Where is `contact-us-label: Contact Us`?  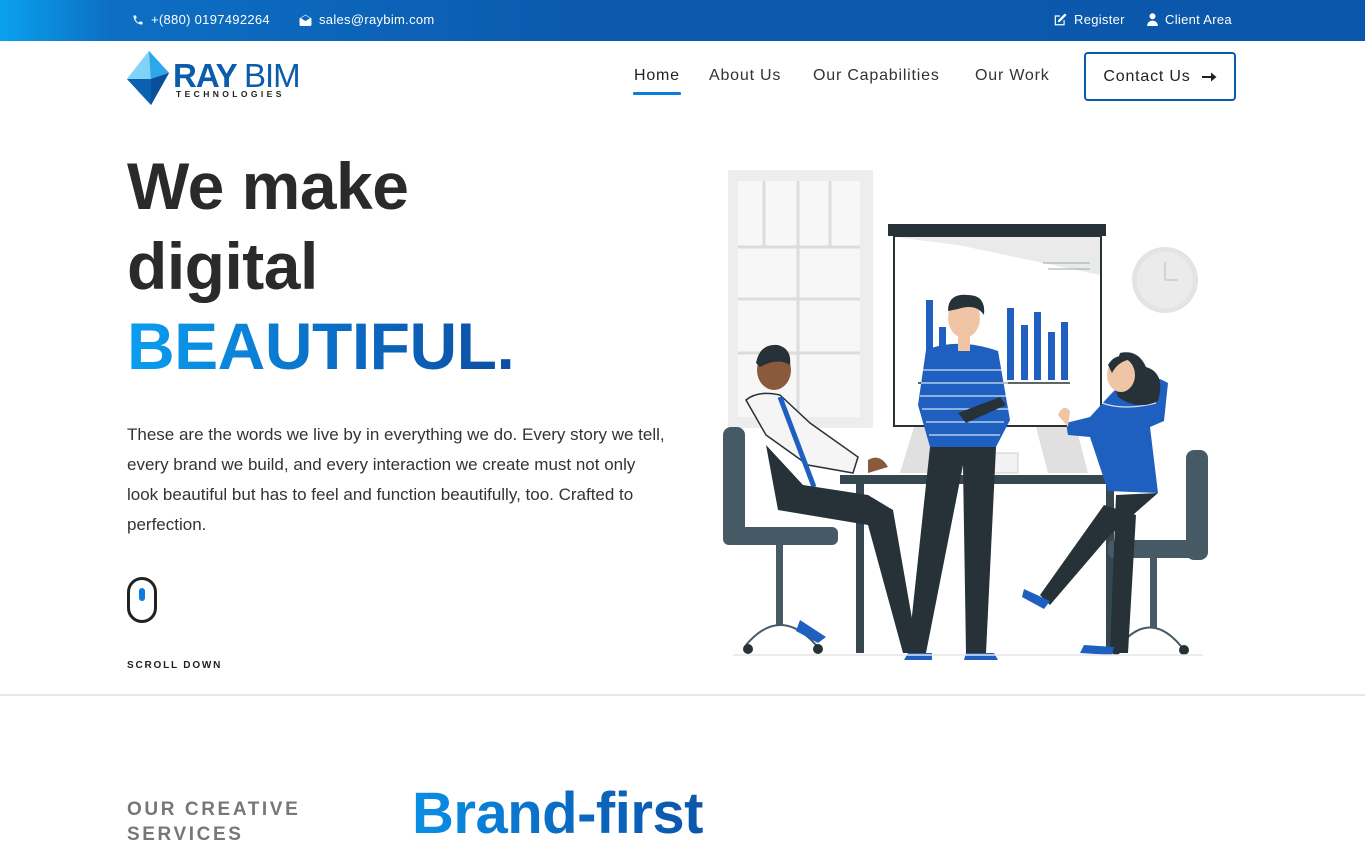 contact-us-label: Contact Us is located at coordinates (1147, 76).